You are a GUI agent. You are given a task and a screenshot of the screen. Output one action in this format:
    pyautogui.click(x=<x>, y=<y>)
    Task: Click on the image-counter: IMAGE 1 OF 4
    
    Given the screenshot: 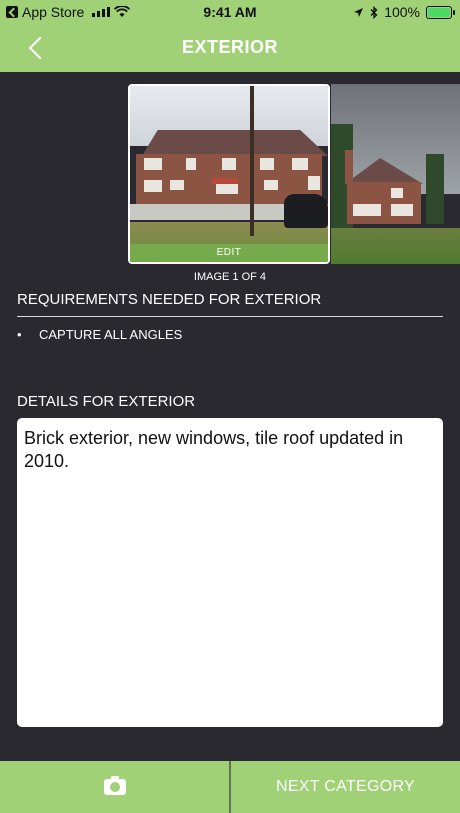 What is the action you would take?
    pyautogui.click(x=230, y=277)
    